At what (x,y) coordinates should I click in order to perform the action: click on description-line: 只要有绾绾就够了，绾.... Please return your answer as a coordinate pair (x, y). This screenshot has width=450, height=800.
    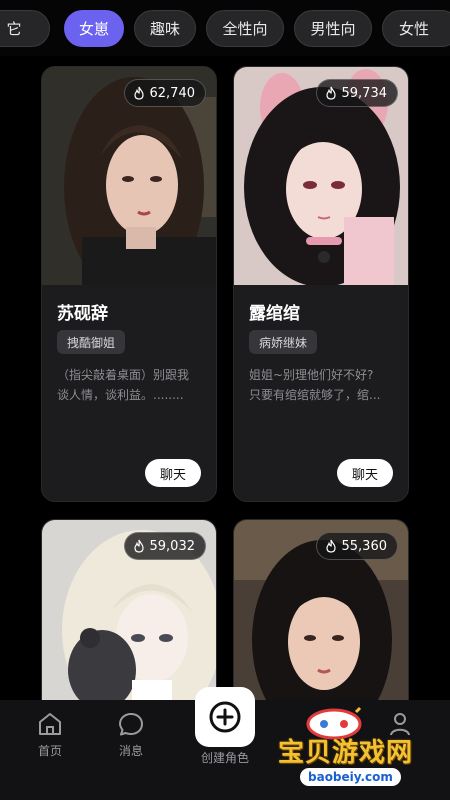
    Looking at the image, I should click on (315, 395).